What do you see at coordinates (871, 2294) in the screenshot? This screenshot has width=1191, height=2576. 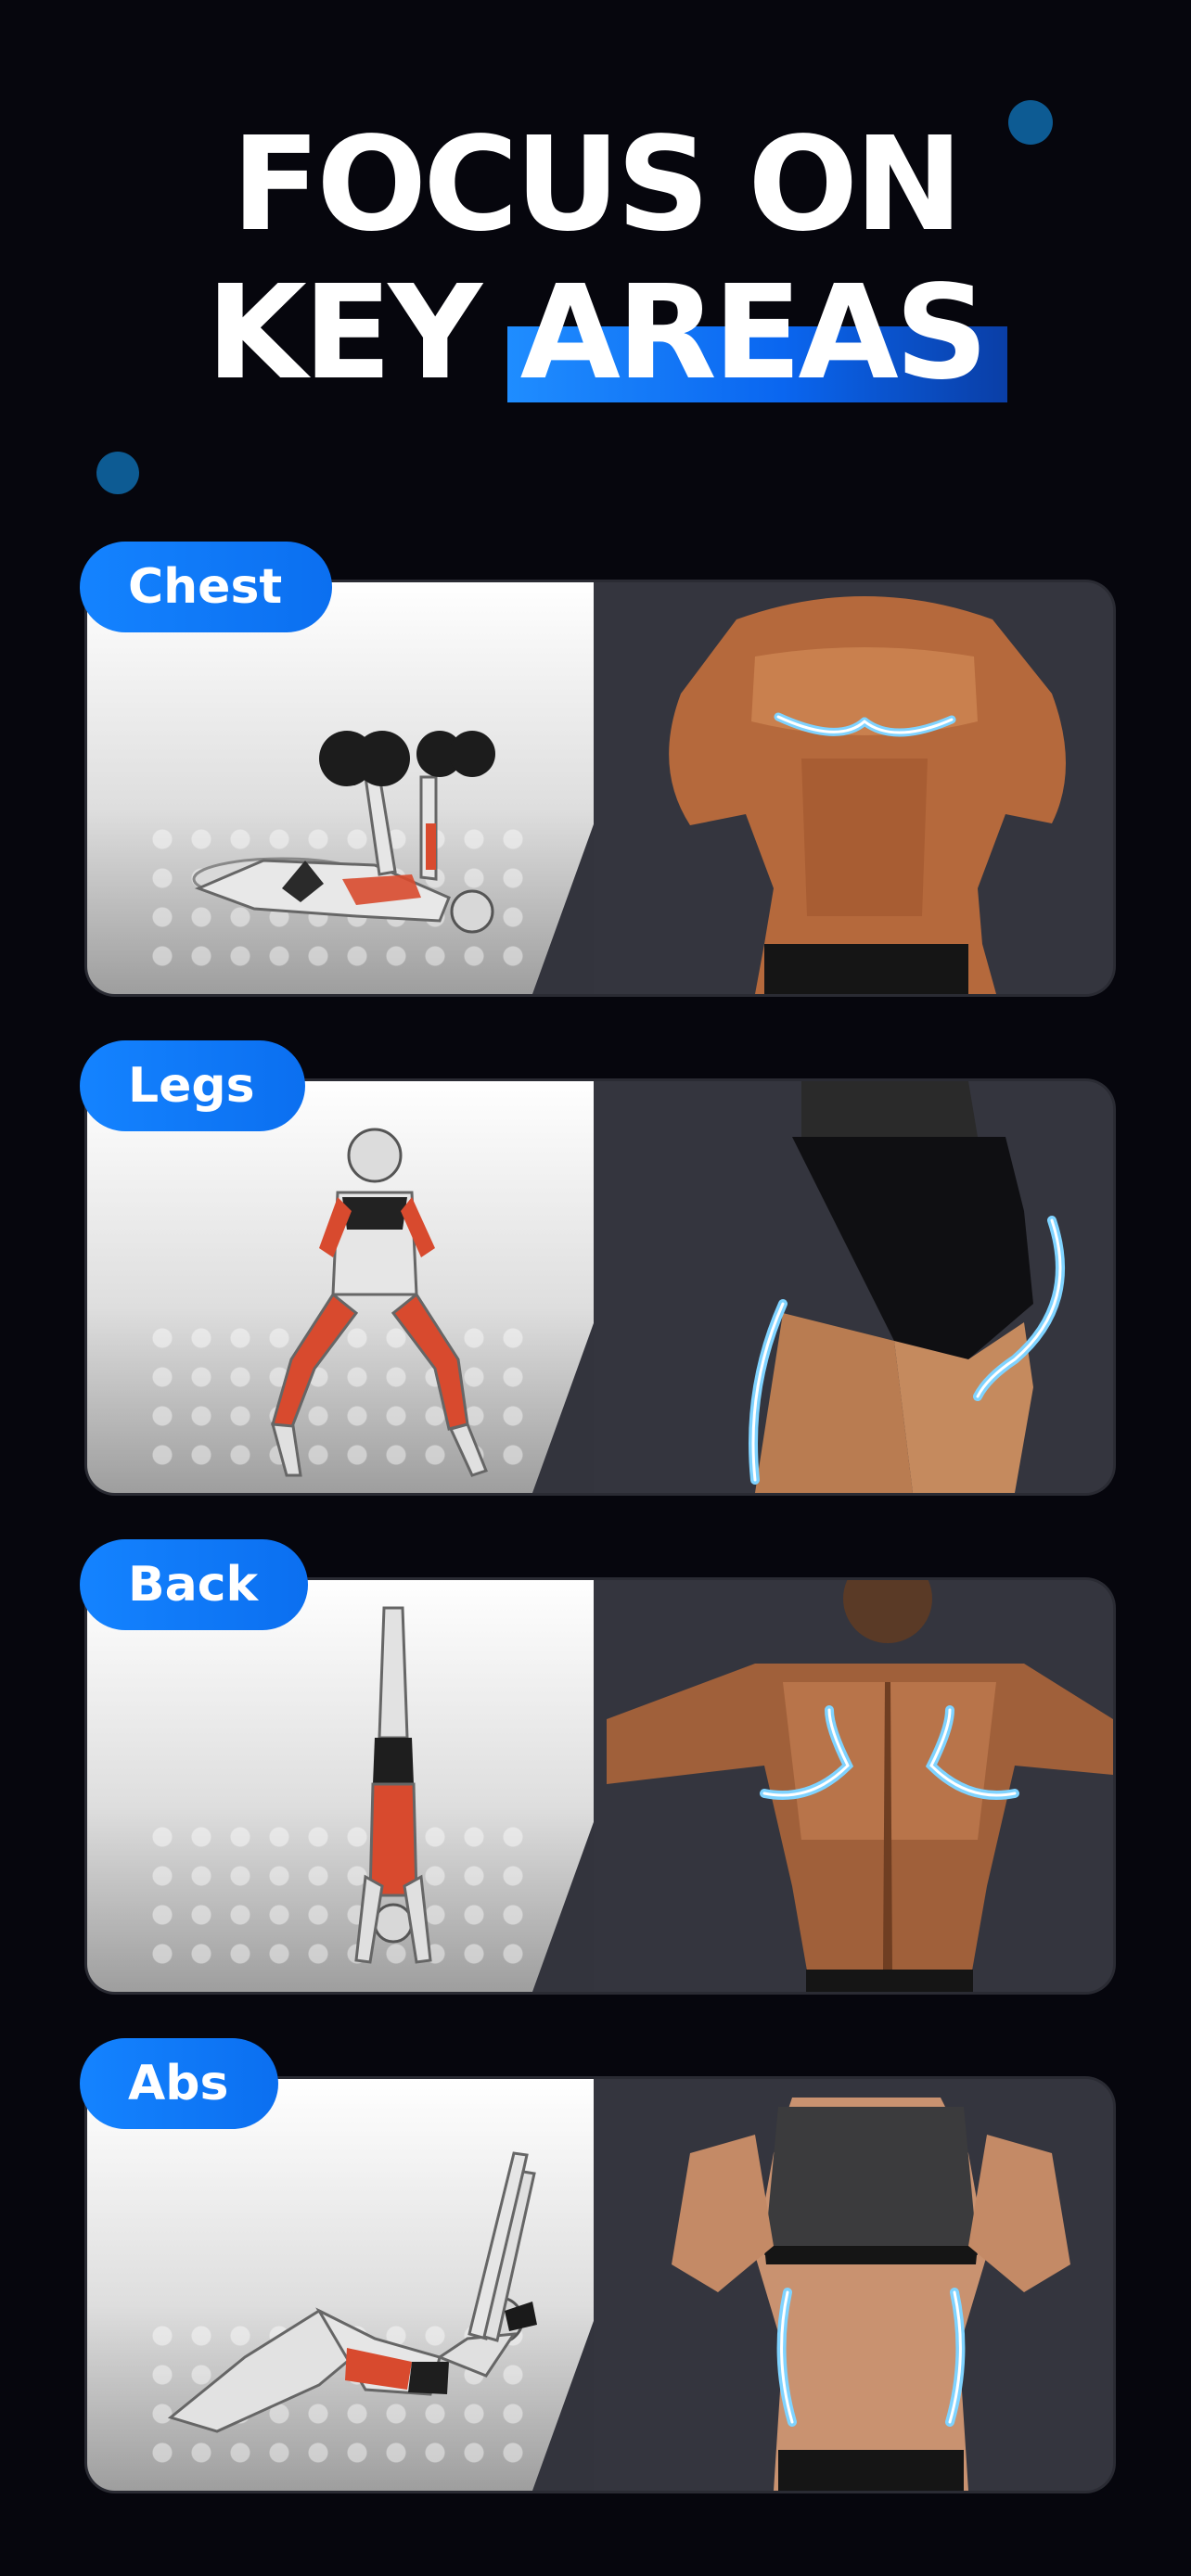 I see `abs-muscle-photo` at bounding box center [871, 2294].